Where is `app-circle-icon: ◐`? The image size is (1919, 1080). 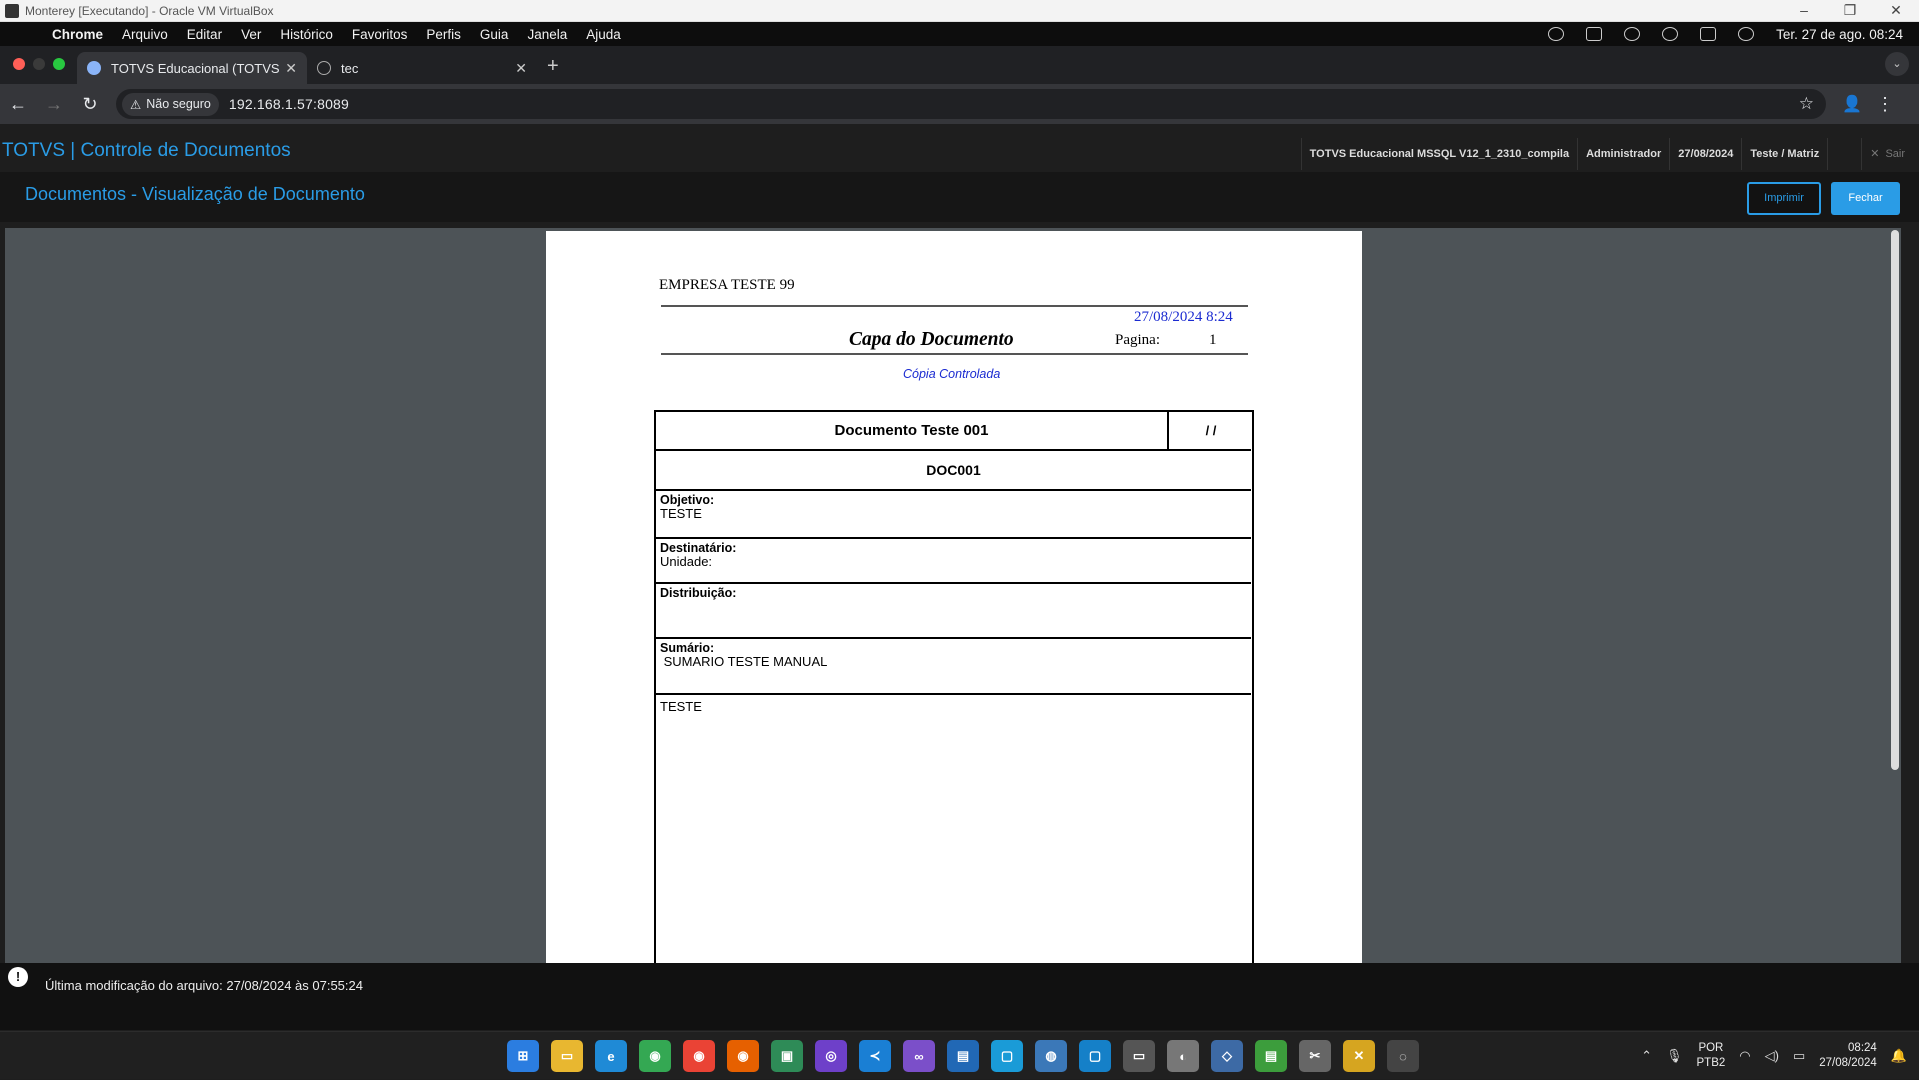 app-circle-icon: ◐ is located at coordinates (1183, 1056).